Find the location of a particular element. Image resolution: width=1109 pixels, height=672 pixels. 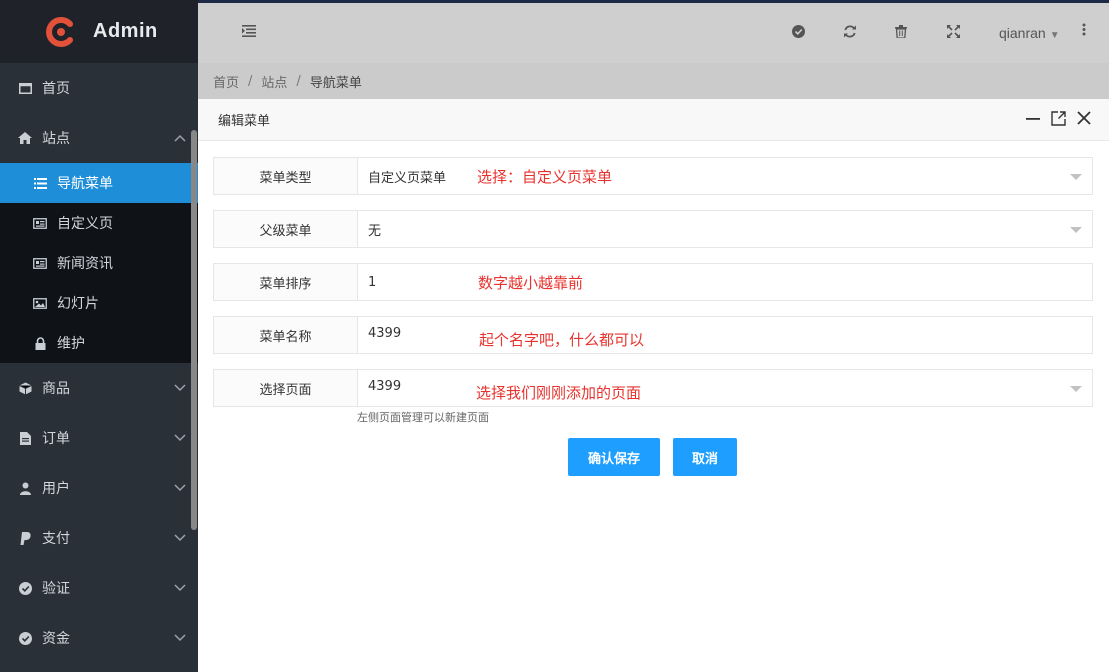

sidebar-scrollbar is located at coordinates (194, 330).